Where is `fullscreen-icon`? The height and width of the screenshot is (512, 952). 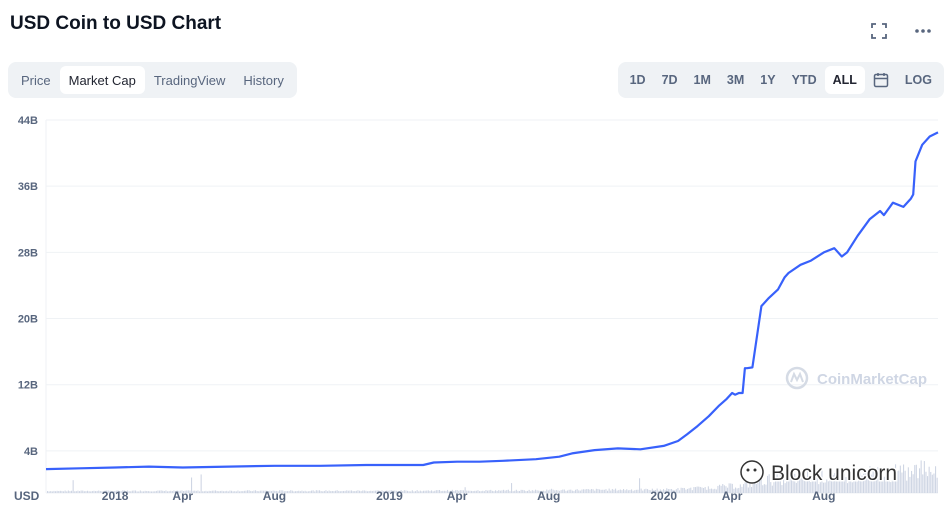 fullscreen-icon is located at coordinates (879, 31).